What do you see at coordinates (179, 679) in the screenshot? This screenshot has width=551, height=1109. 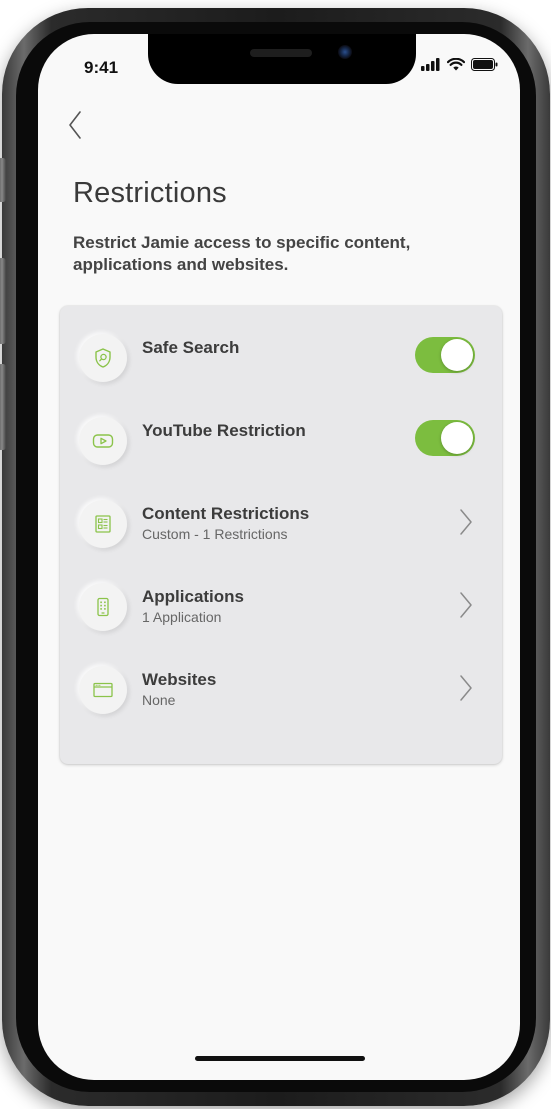 I see `row-title: Websites` at bounding box center [179, 679].